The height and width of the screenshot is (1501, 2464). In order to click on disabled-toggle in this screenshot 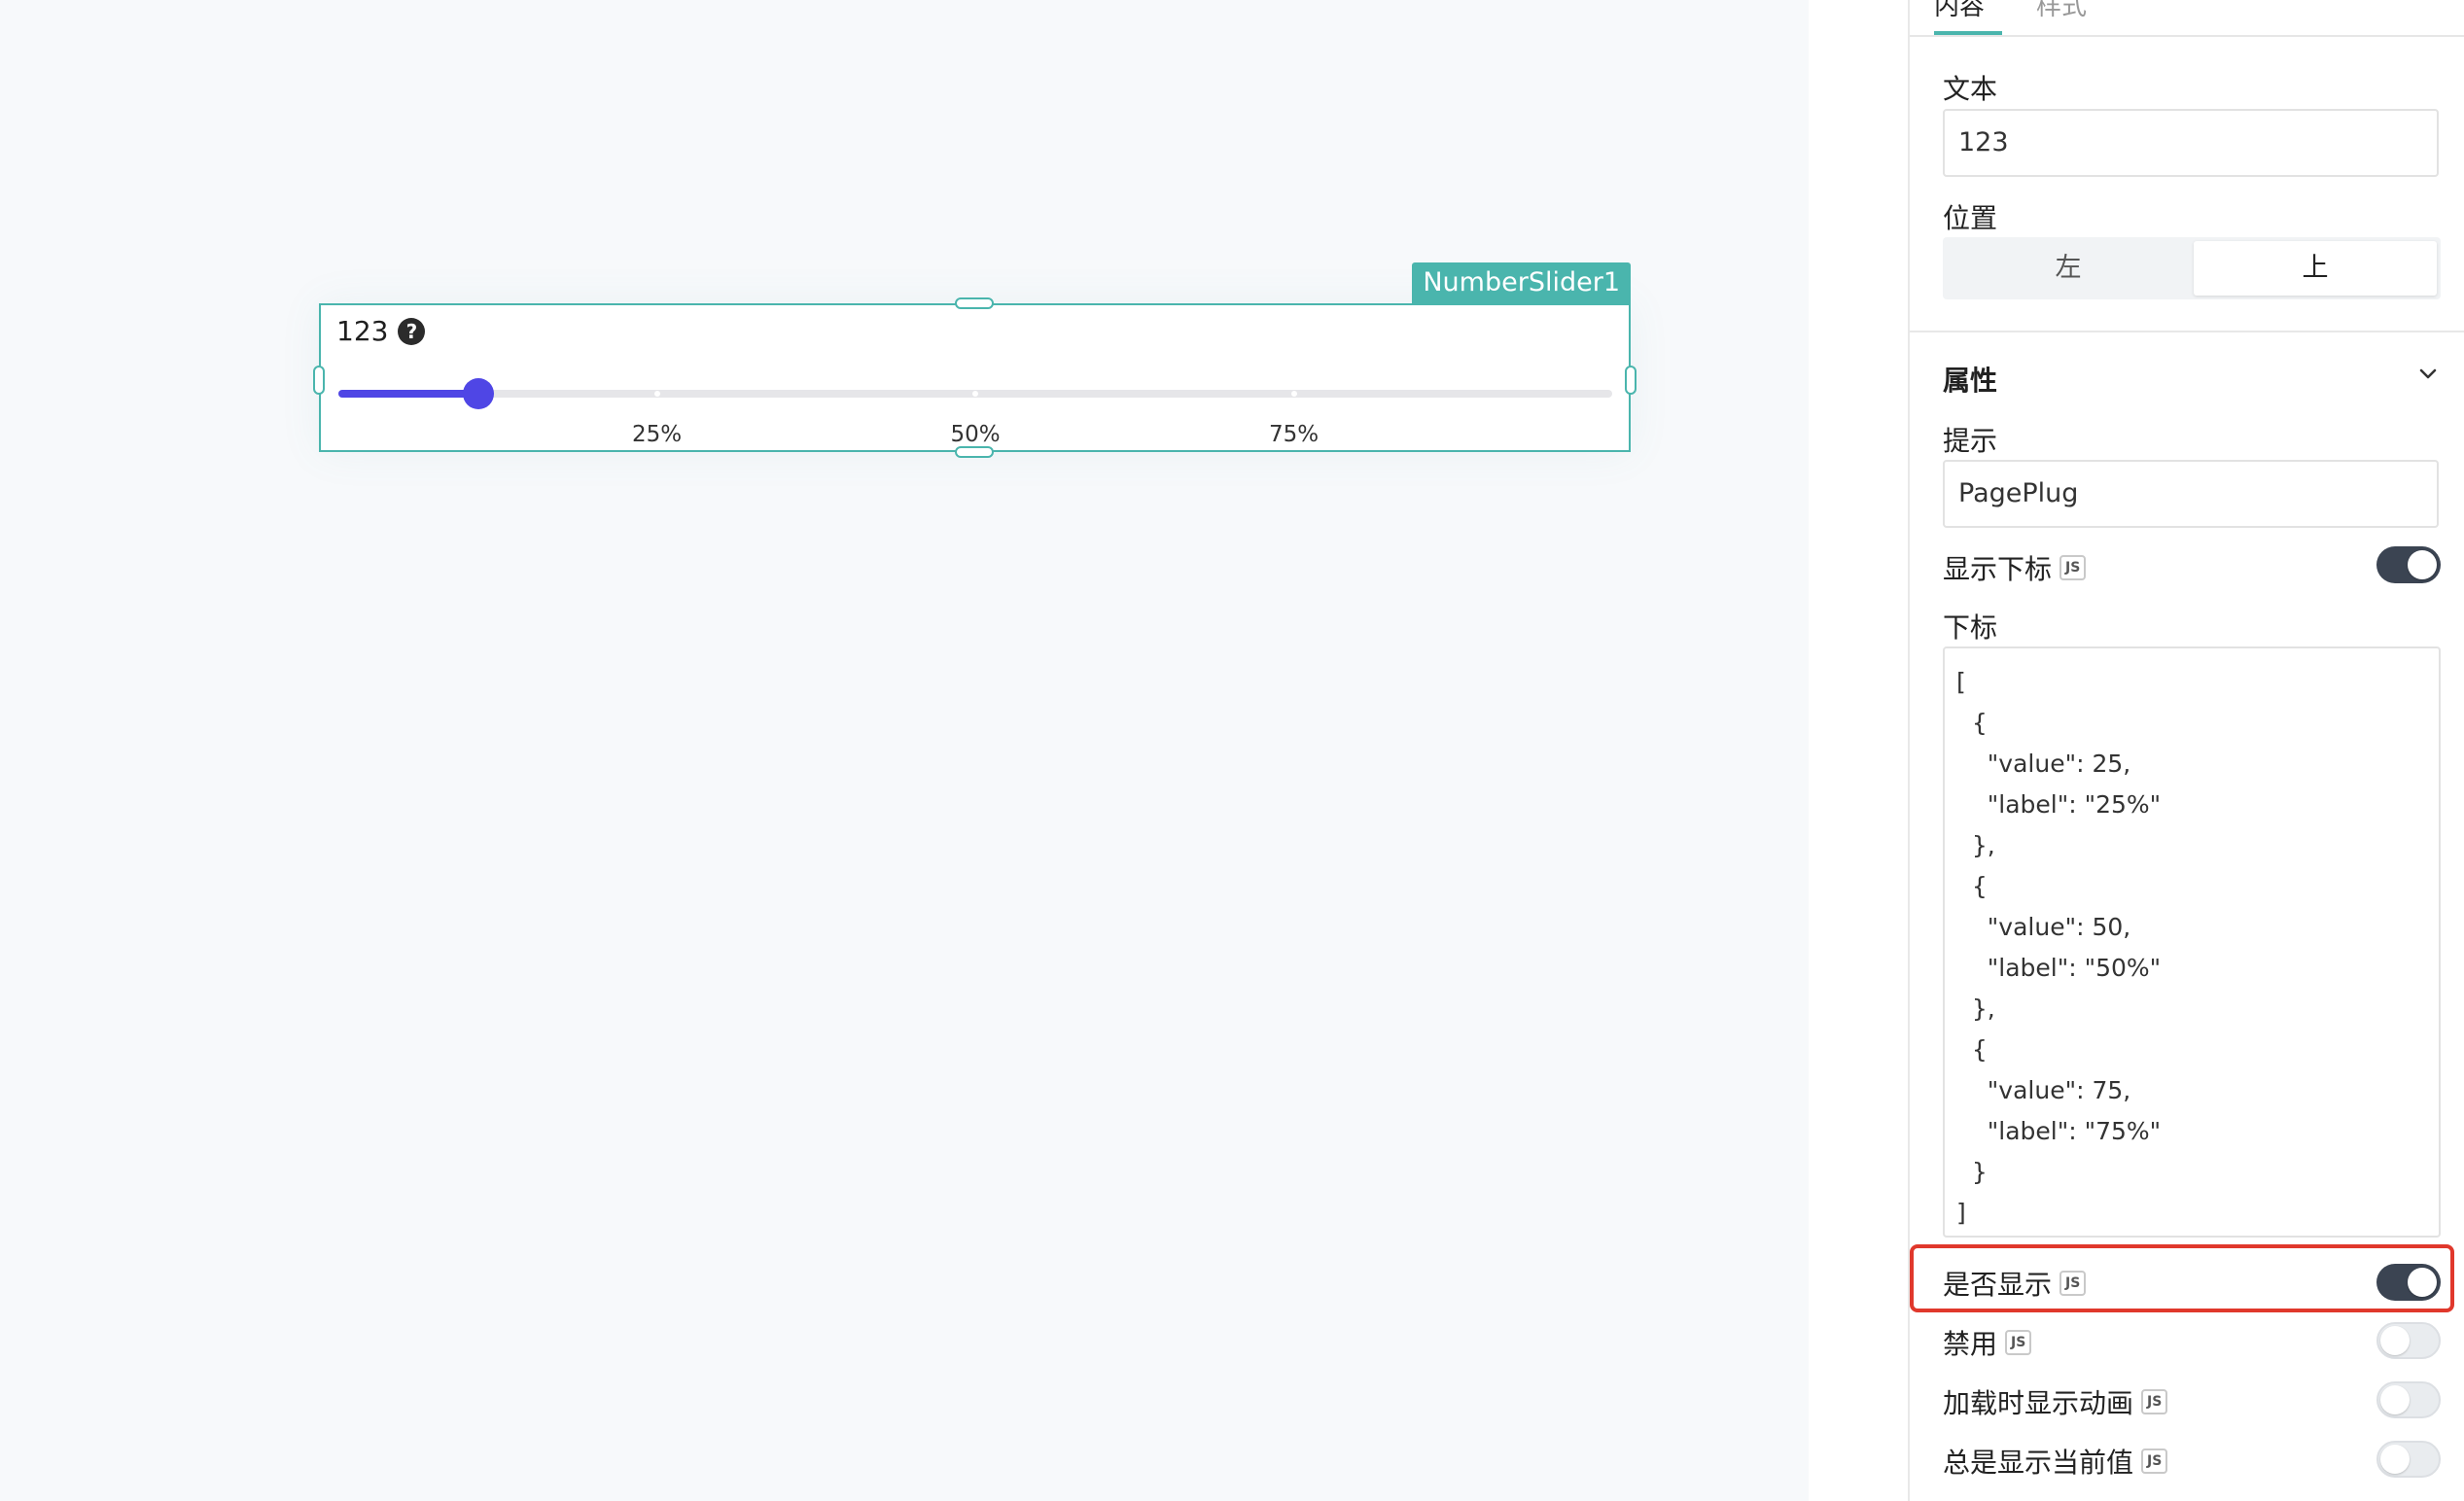, I will do `click(2408, 1340)`.